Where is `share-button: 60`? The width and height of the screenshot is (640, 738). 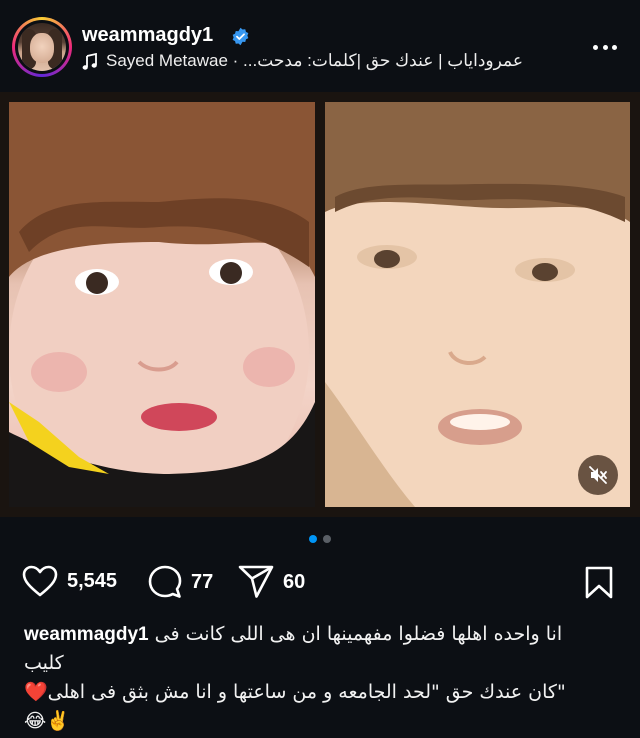
share-button: 60 is located at coordinates (271, 582).